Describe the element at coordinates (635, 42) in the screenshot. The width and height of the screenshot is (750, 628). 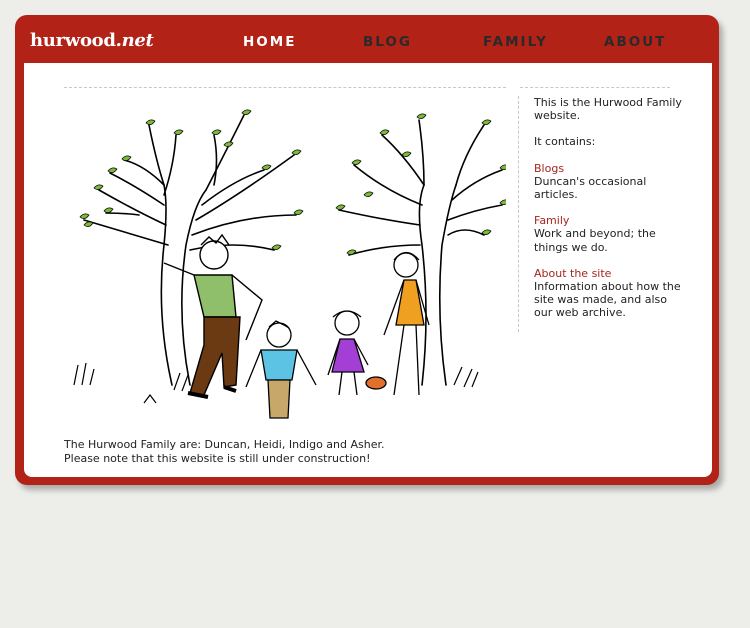
I see `nav-about: ABOUT` at that location.